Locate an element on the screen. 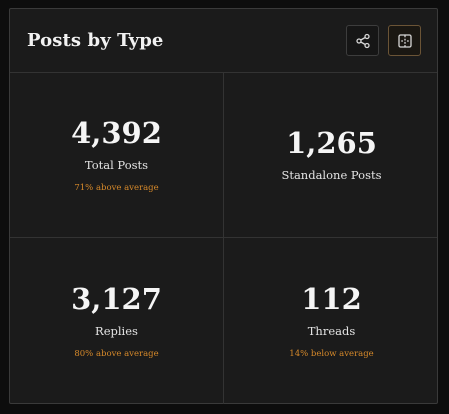  stat-value: 112 is located at coordinates (331, 299).